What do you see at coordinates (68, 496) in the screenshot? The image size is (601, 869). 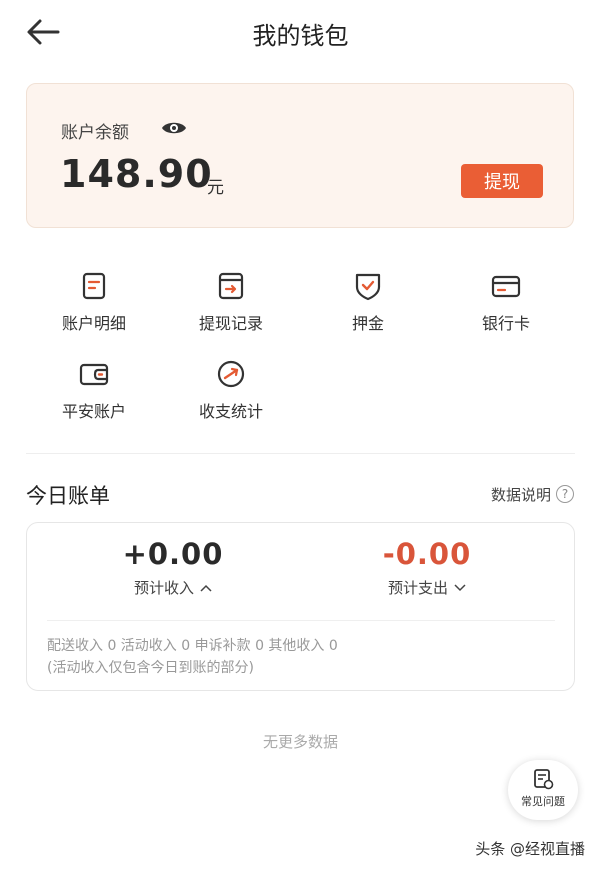 I see `today-bill-title: 今日账单` at bounding box center [68, 496].